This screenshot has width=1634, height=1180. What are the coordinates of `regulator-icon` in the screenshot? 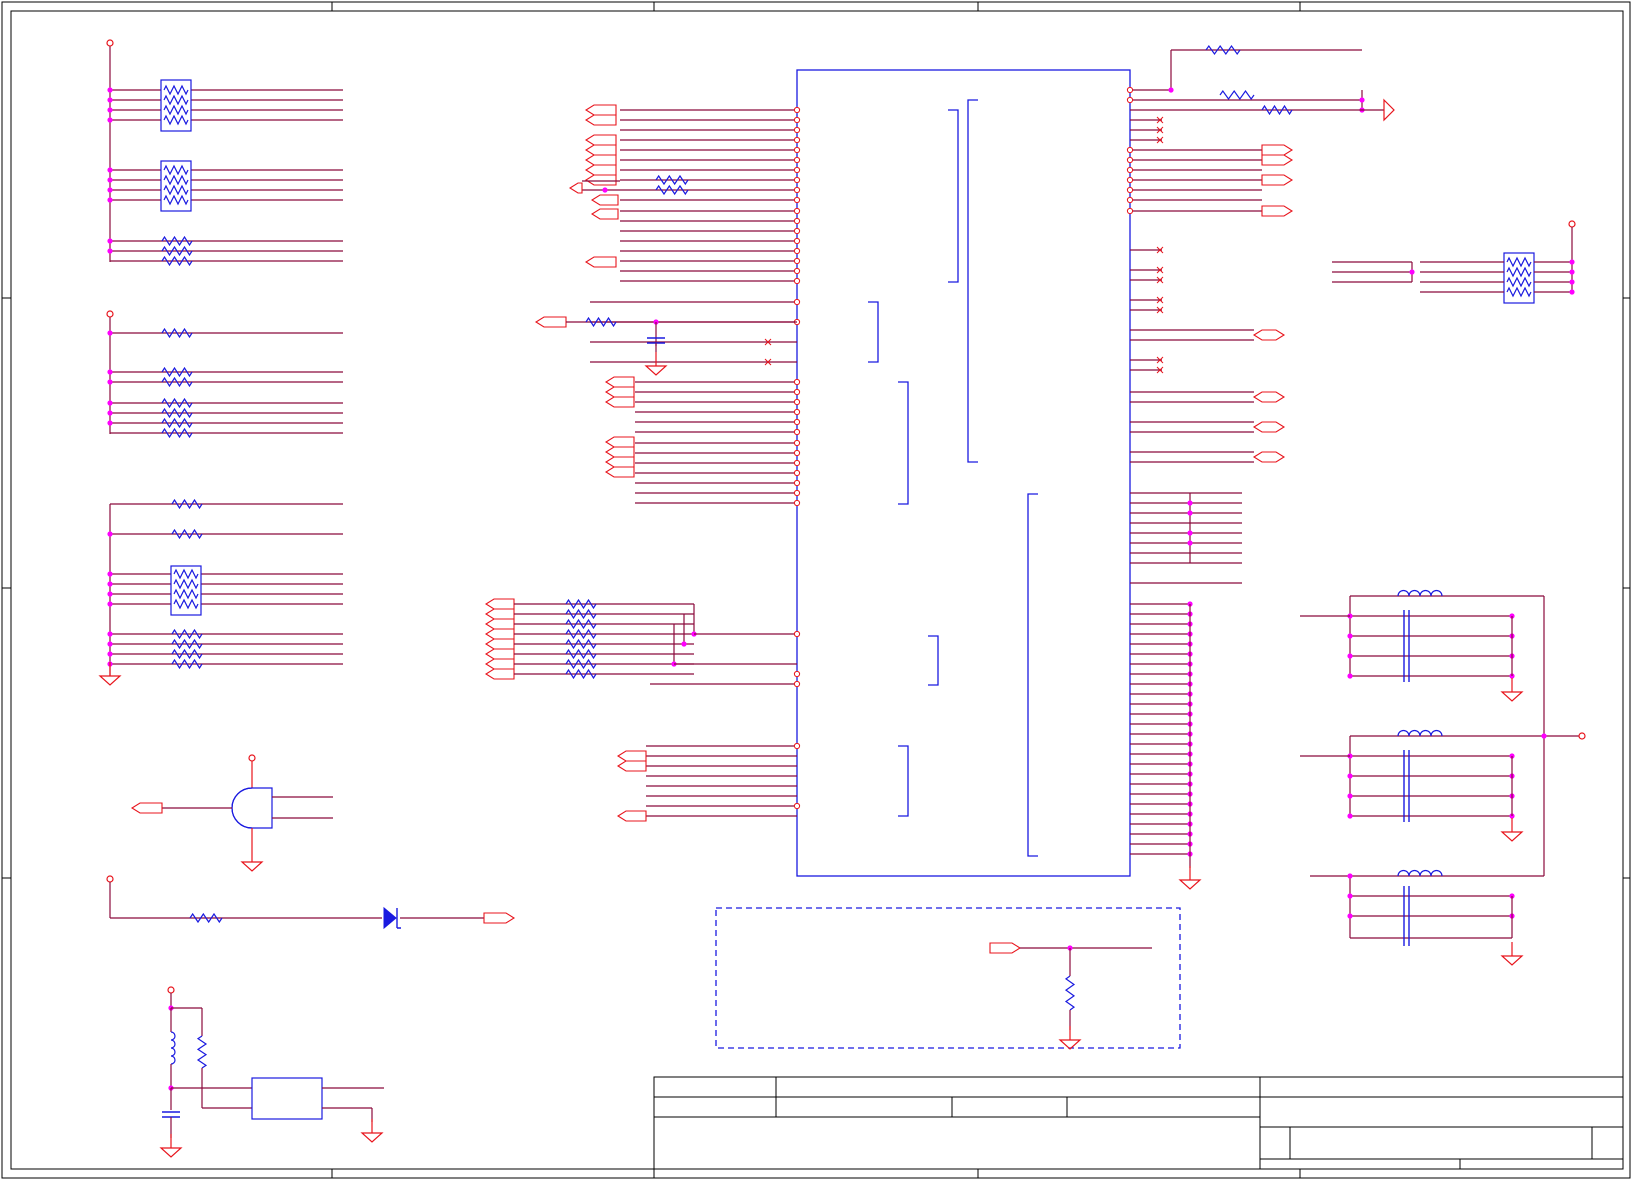 It's located at (287, 1098).